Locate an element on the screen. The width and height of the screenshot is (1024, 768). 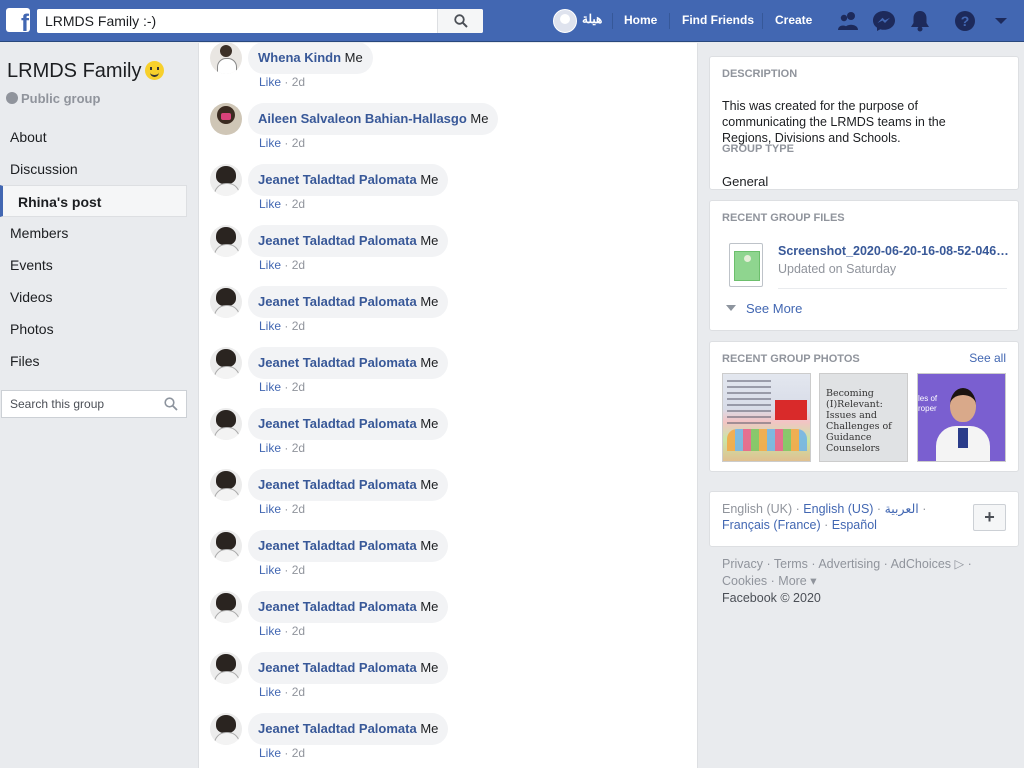
language-link: Français (France) is located at coordinates (771, 525).